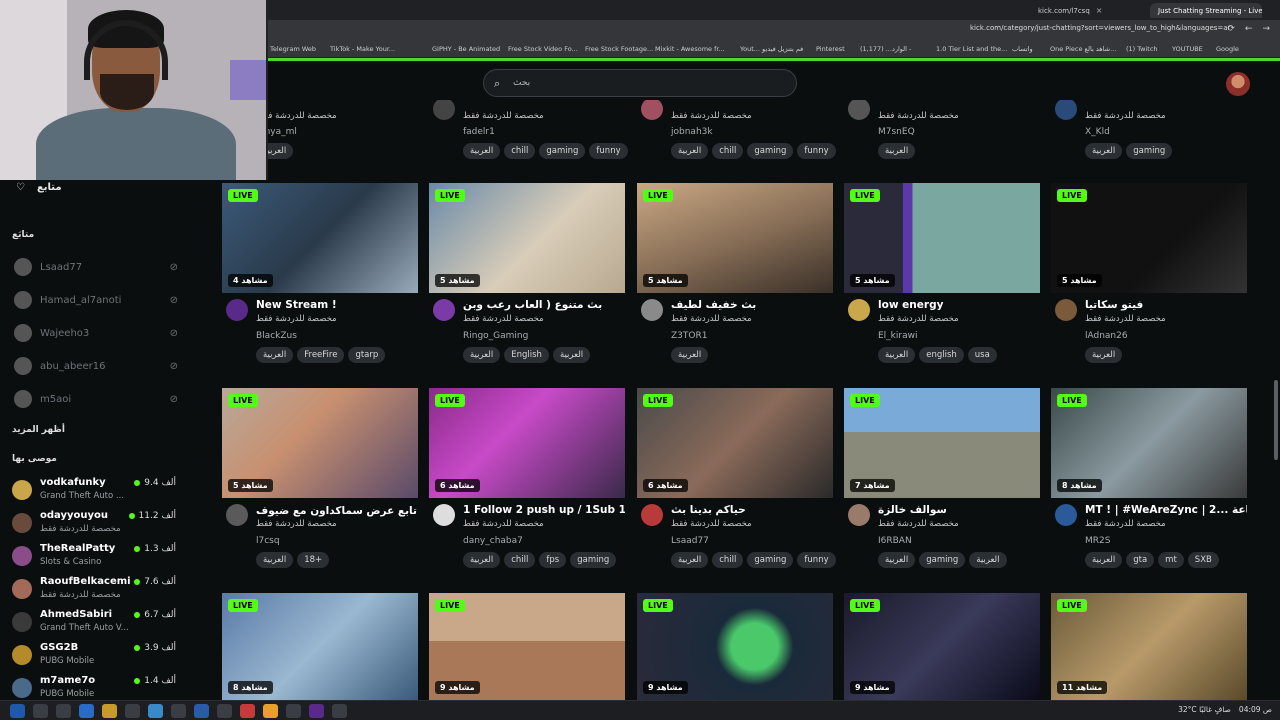 This screenshot has height=720, width=1280. I want to click on streamer-name: Z3TOR1, so click(689, 336).